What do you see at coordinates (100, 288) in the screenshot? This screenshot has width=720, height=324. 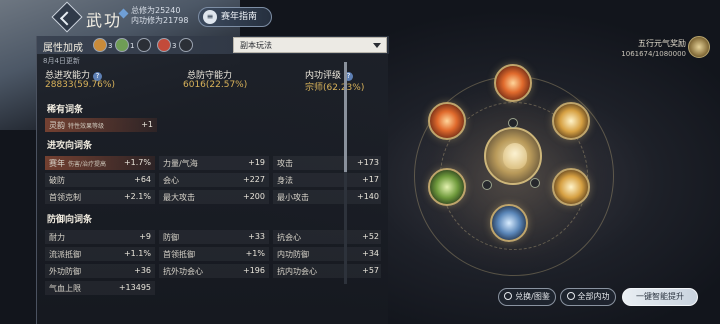 I see `attr-row: 气血上限 +13495` at bounding box center [100, 288].